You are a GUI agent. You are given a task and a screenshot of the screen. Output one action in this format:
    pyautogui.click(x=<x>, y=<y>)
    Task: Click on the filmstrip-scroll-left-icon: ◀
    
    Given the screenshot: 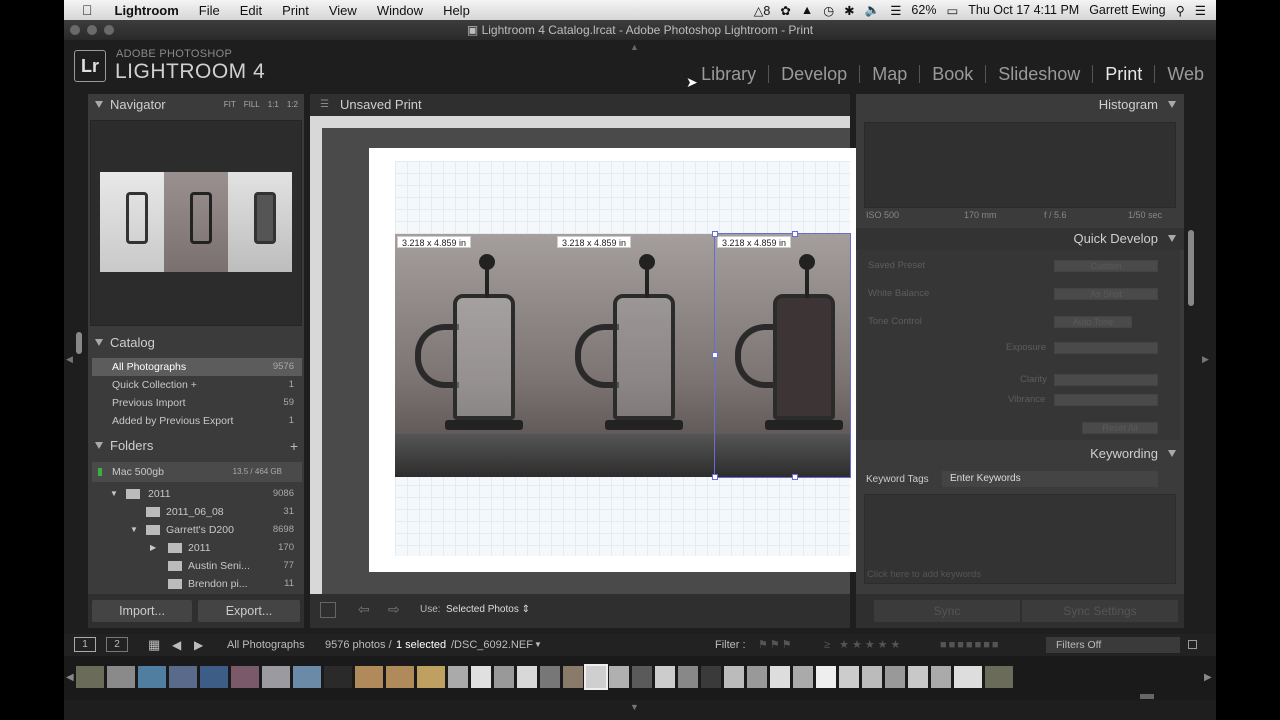 What is the action you would take?
    pyautogui.click(x=70, y=677)
    